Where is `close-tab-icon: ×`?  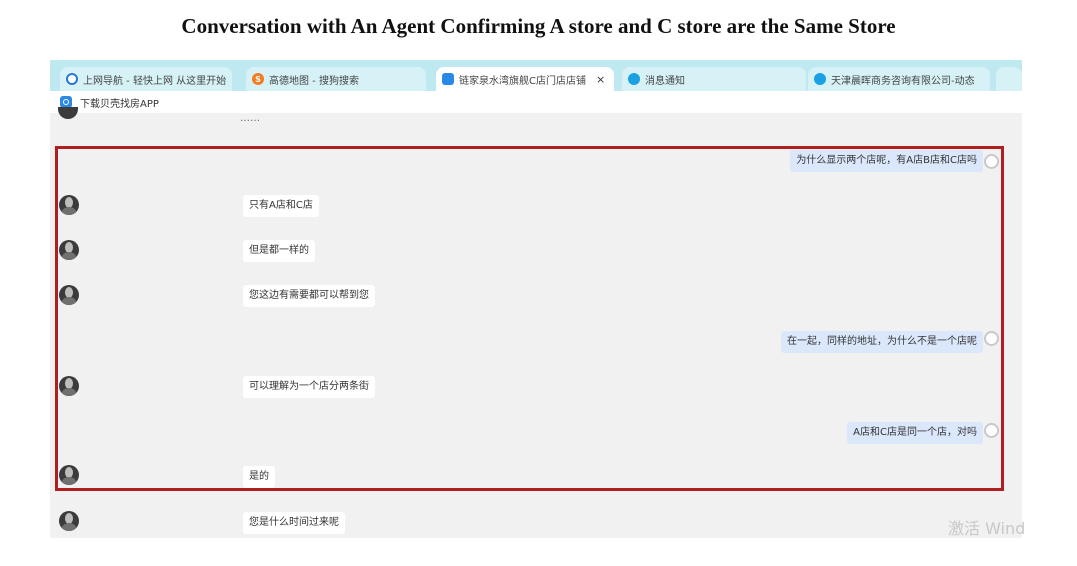
close-tab-icon: × is located at coordinates (600, 79).